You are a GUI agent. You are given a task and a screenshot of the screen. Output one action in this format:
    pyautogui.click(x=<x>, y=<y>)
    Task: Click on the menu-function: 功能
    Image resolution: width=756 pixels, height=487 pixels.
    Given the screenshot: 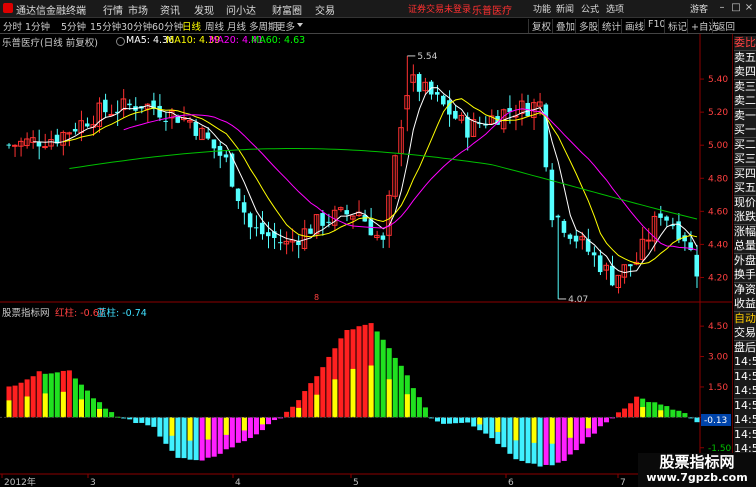 What is the action you would take?
    pyautogui.click(x=542, y=8)
    